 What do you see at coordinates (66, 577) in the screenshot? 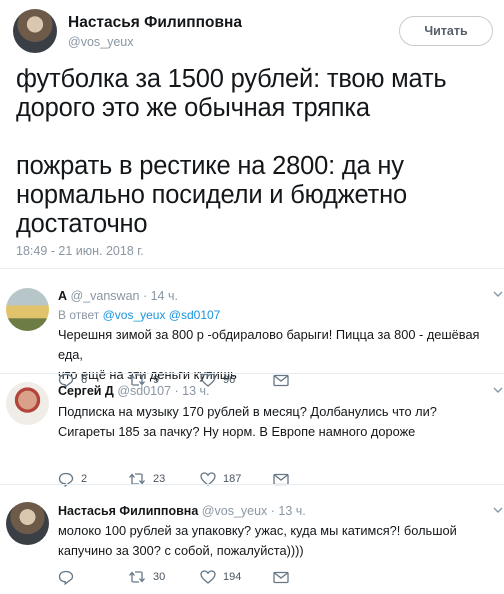
I see `reply-icon` at bounding box center [66, 577].